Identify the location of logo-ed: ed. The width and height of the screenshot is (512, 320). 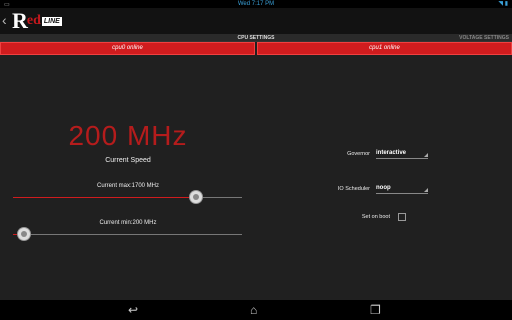
(33, 20).